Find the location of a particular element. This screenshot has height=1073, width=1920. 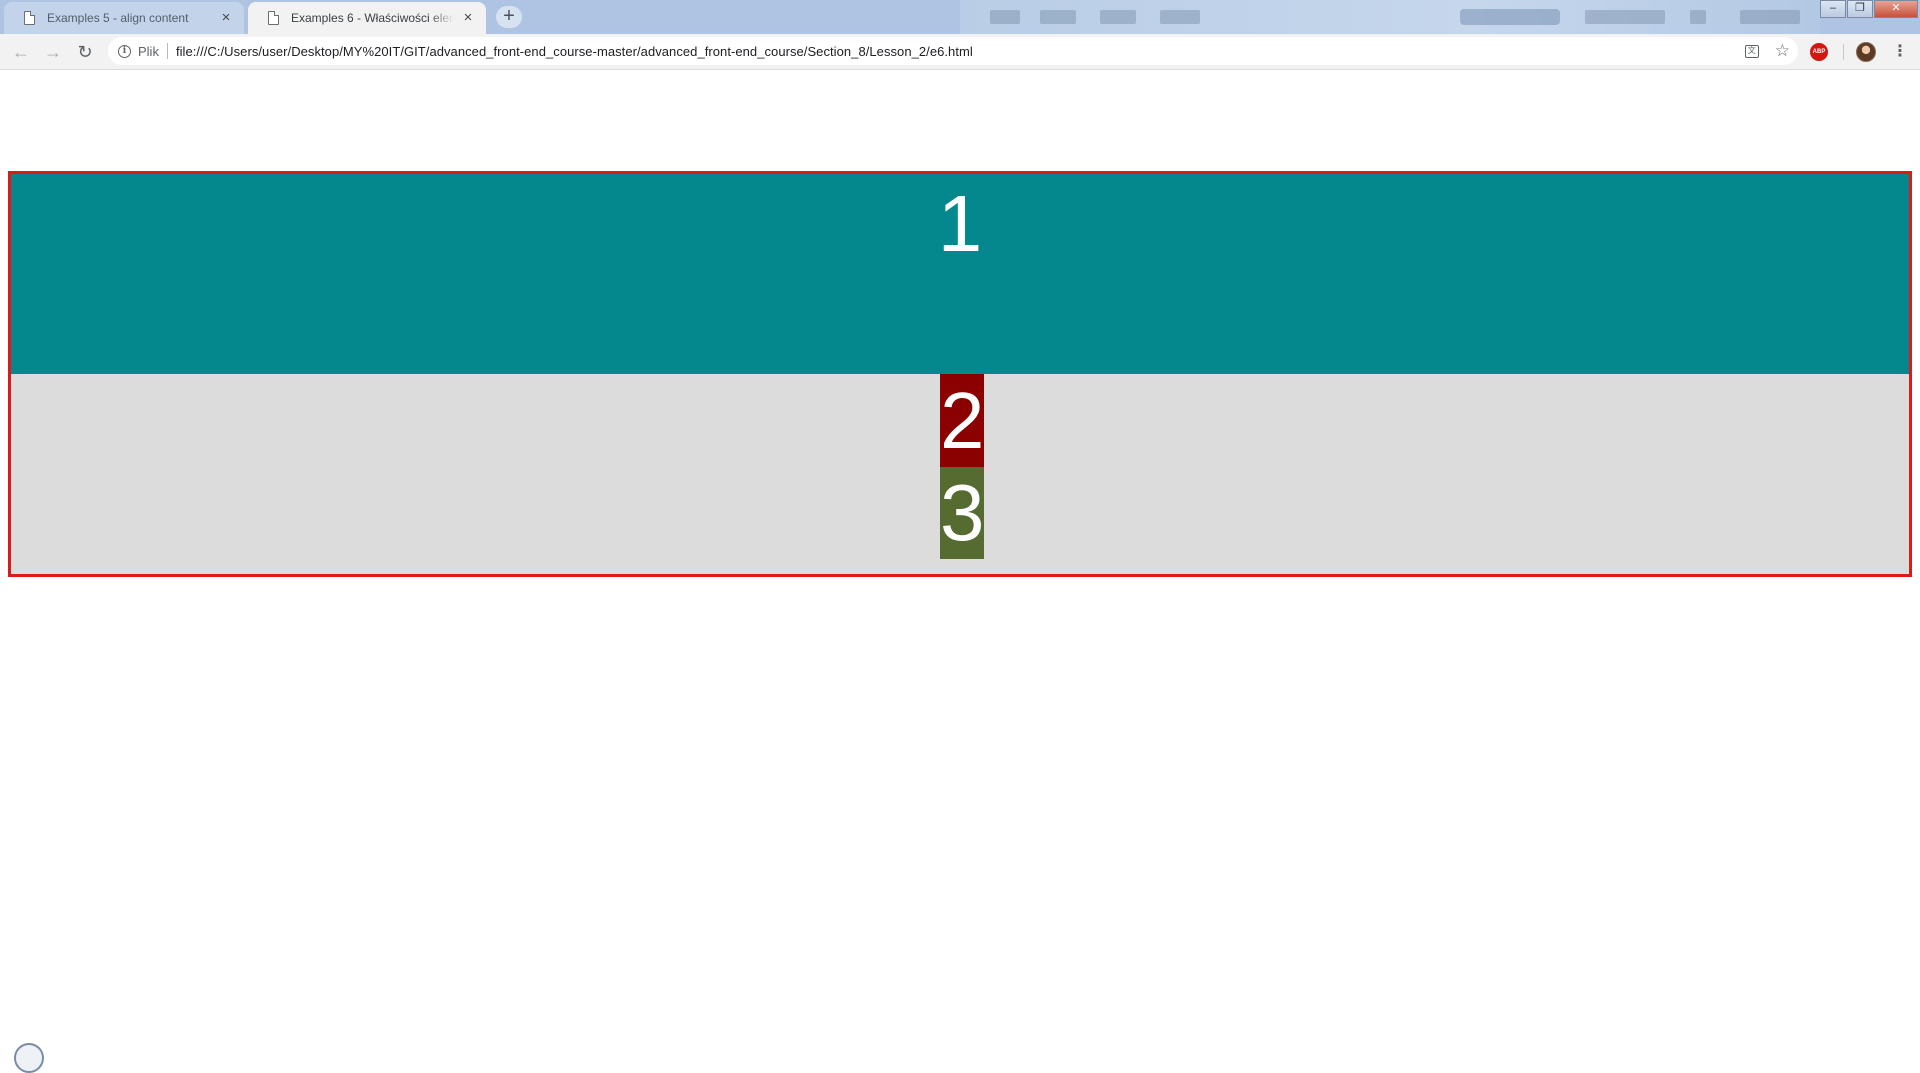

forward-button: → is located at coordinates (53, 52).